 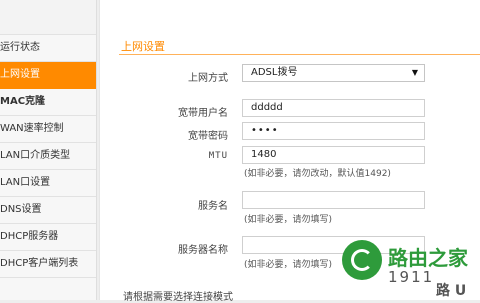 I want to click on sidebar-item-wan-rate-control: WAN速率控制, so click(x=48, y=129).